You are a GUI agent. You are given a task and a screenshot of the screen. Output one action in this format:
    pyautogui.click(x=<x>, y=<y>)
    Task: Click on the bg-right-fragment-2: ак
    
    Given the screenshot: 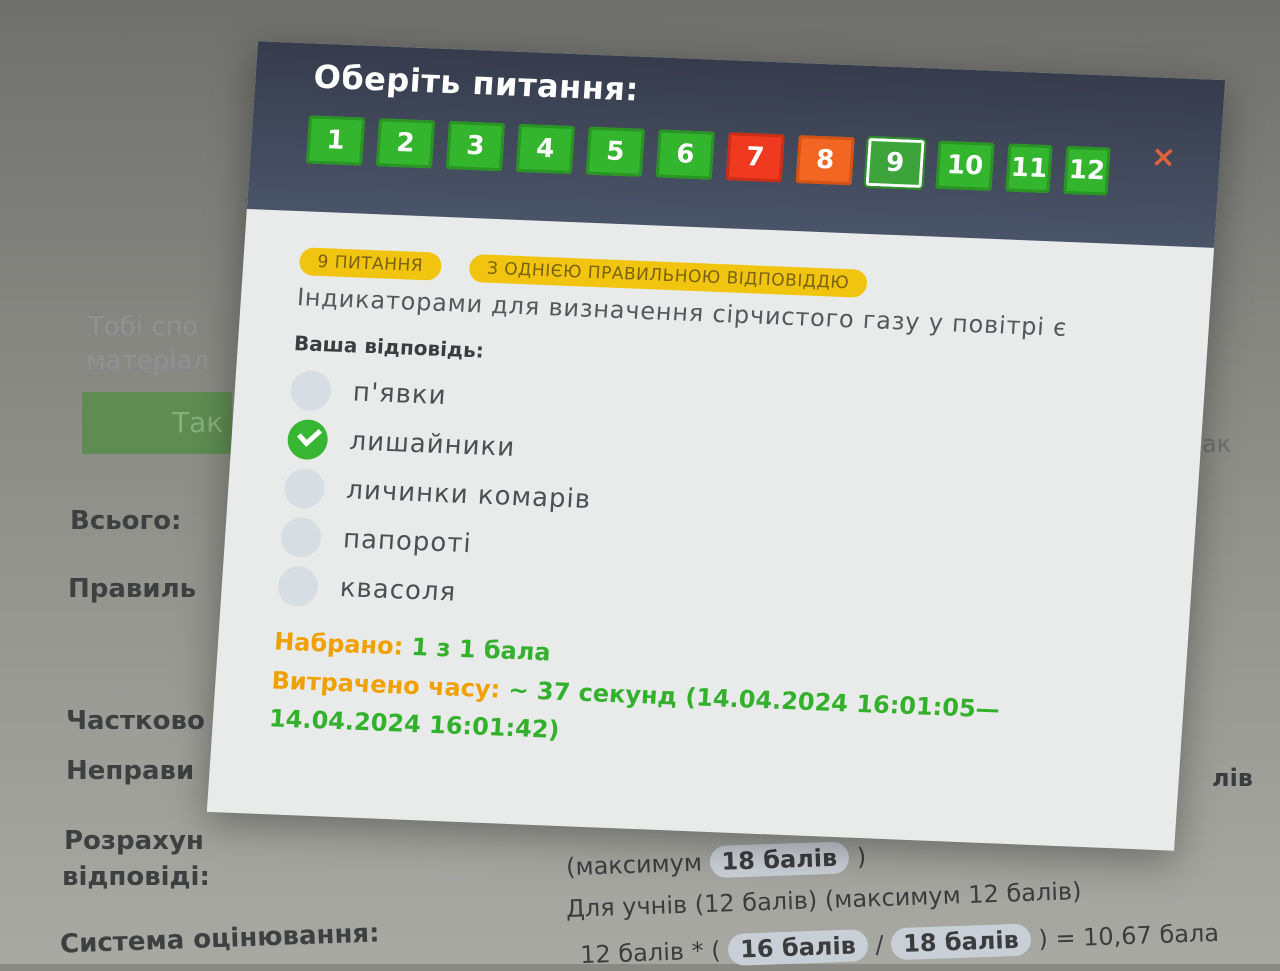 What is the action you would take?
    pyautogui.click(x=1217, y=444)
    